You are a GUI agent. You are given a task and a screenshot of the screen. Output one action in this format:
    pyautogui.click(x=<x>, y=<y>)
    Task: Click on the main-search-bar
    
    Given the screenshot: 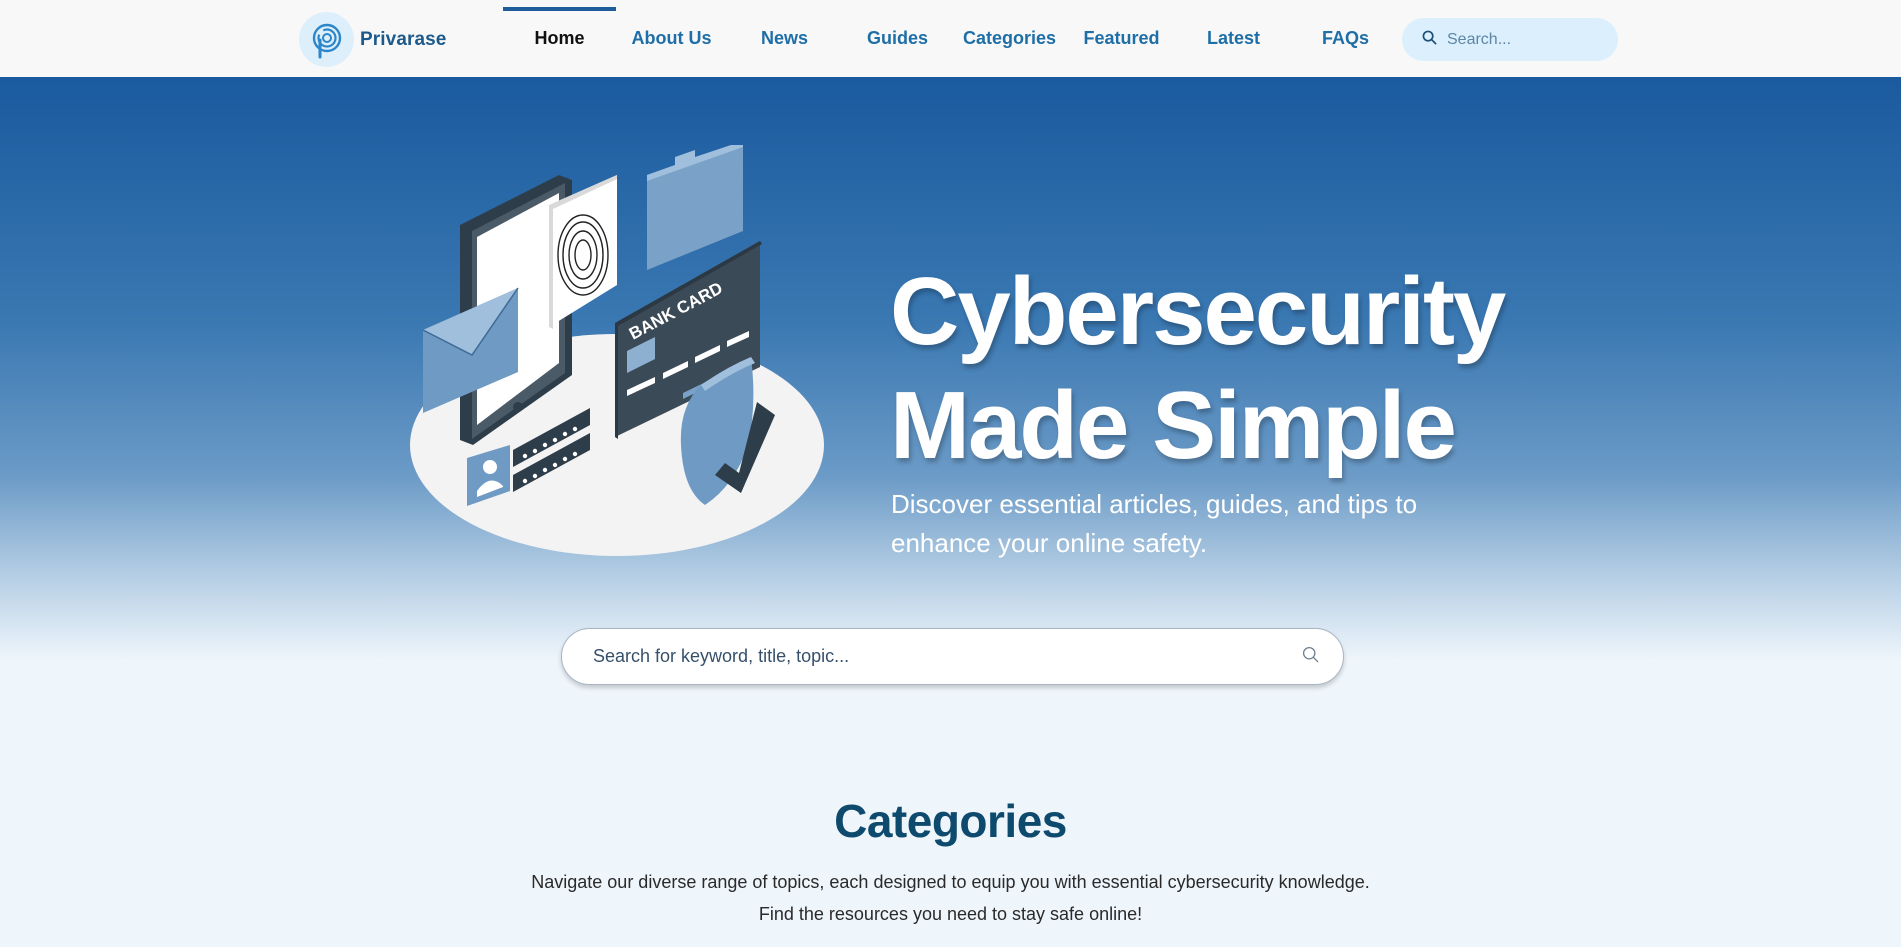 What is the action you would take?
    pyautogui.click(x=952, y=656)
    